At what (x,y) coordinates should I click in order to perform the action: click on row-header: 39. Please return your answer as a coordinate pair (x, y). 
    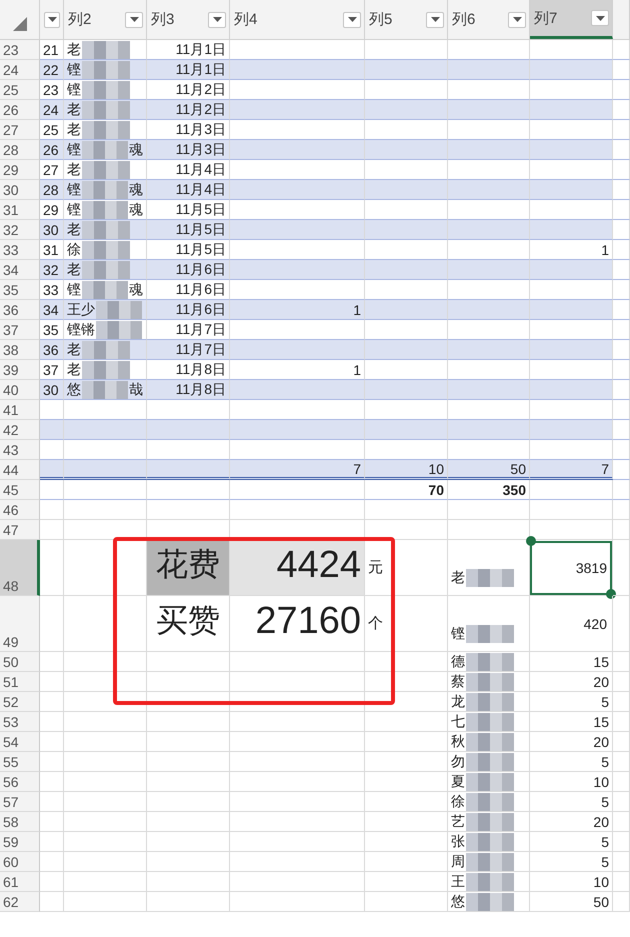
    Looking at the image, I should click on (20, 370).